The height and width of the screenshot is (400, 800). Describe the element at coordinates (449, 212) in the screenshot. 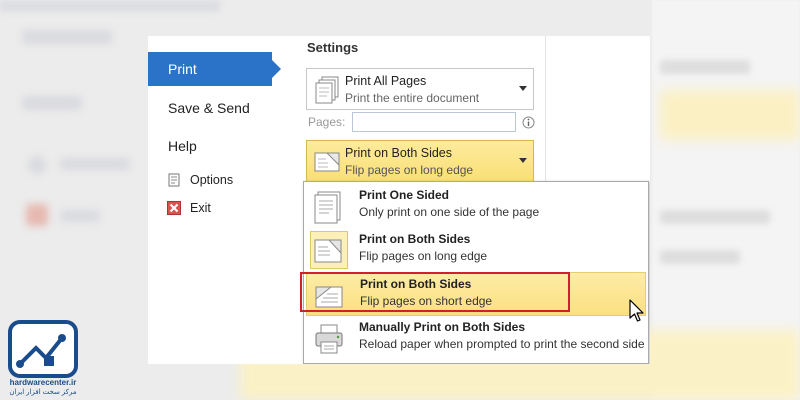

I see `menu-item-subtitle: Only print on one side of the page` at that location.